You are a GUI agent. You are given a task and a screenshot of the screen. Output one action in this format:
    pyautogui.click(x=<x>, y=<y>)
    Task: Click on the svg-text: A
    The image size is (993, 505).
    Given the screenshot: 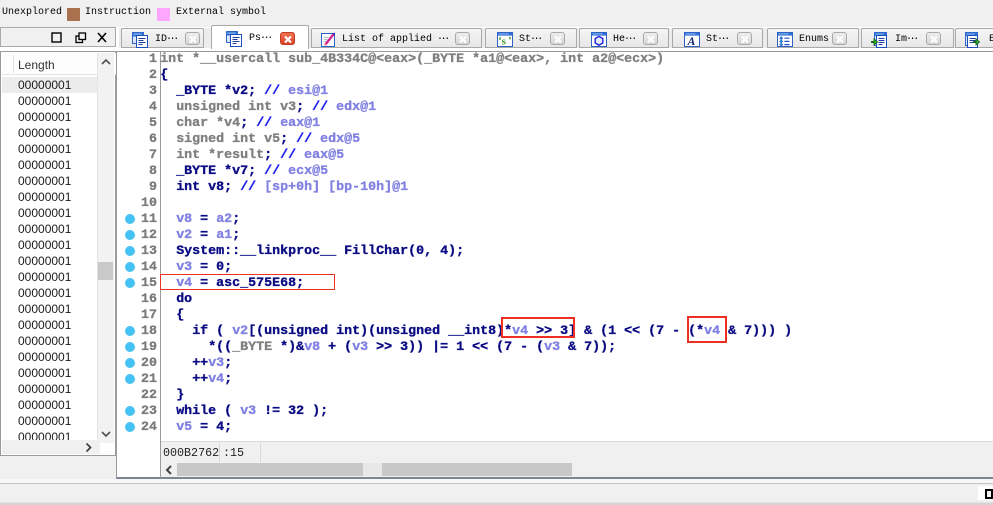 What is the action you would take?
    pyautogui.click(x=691, y=42)
    